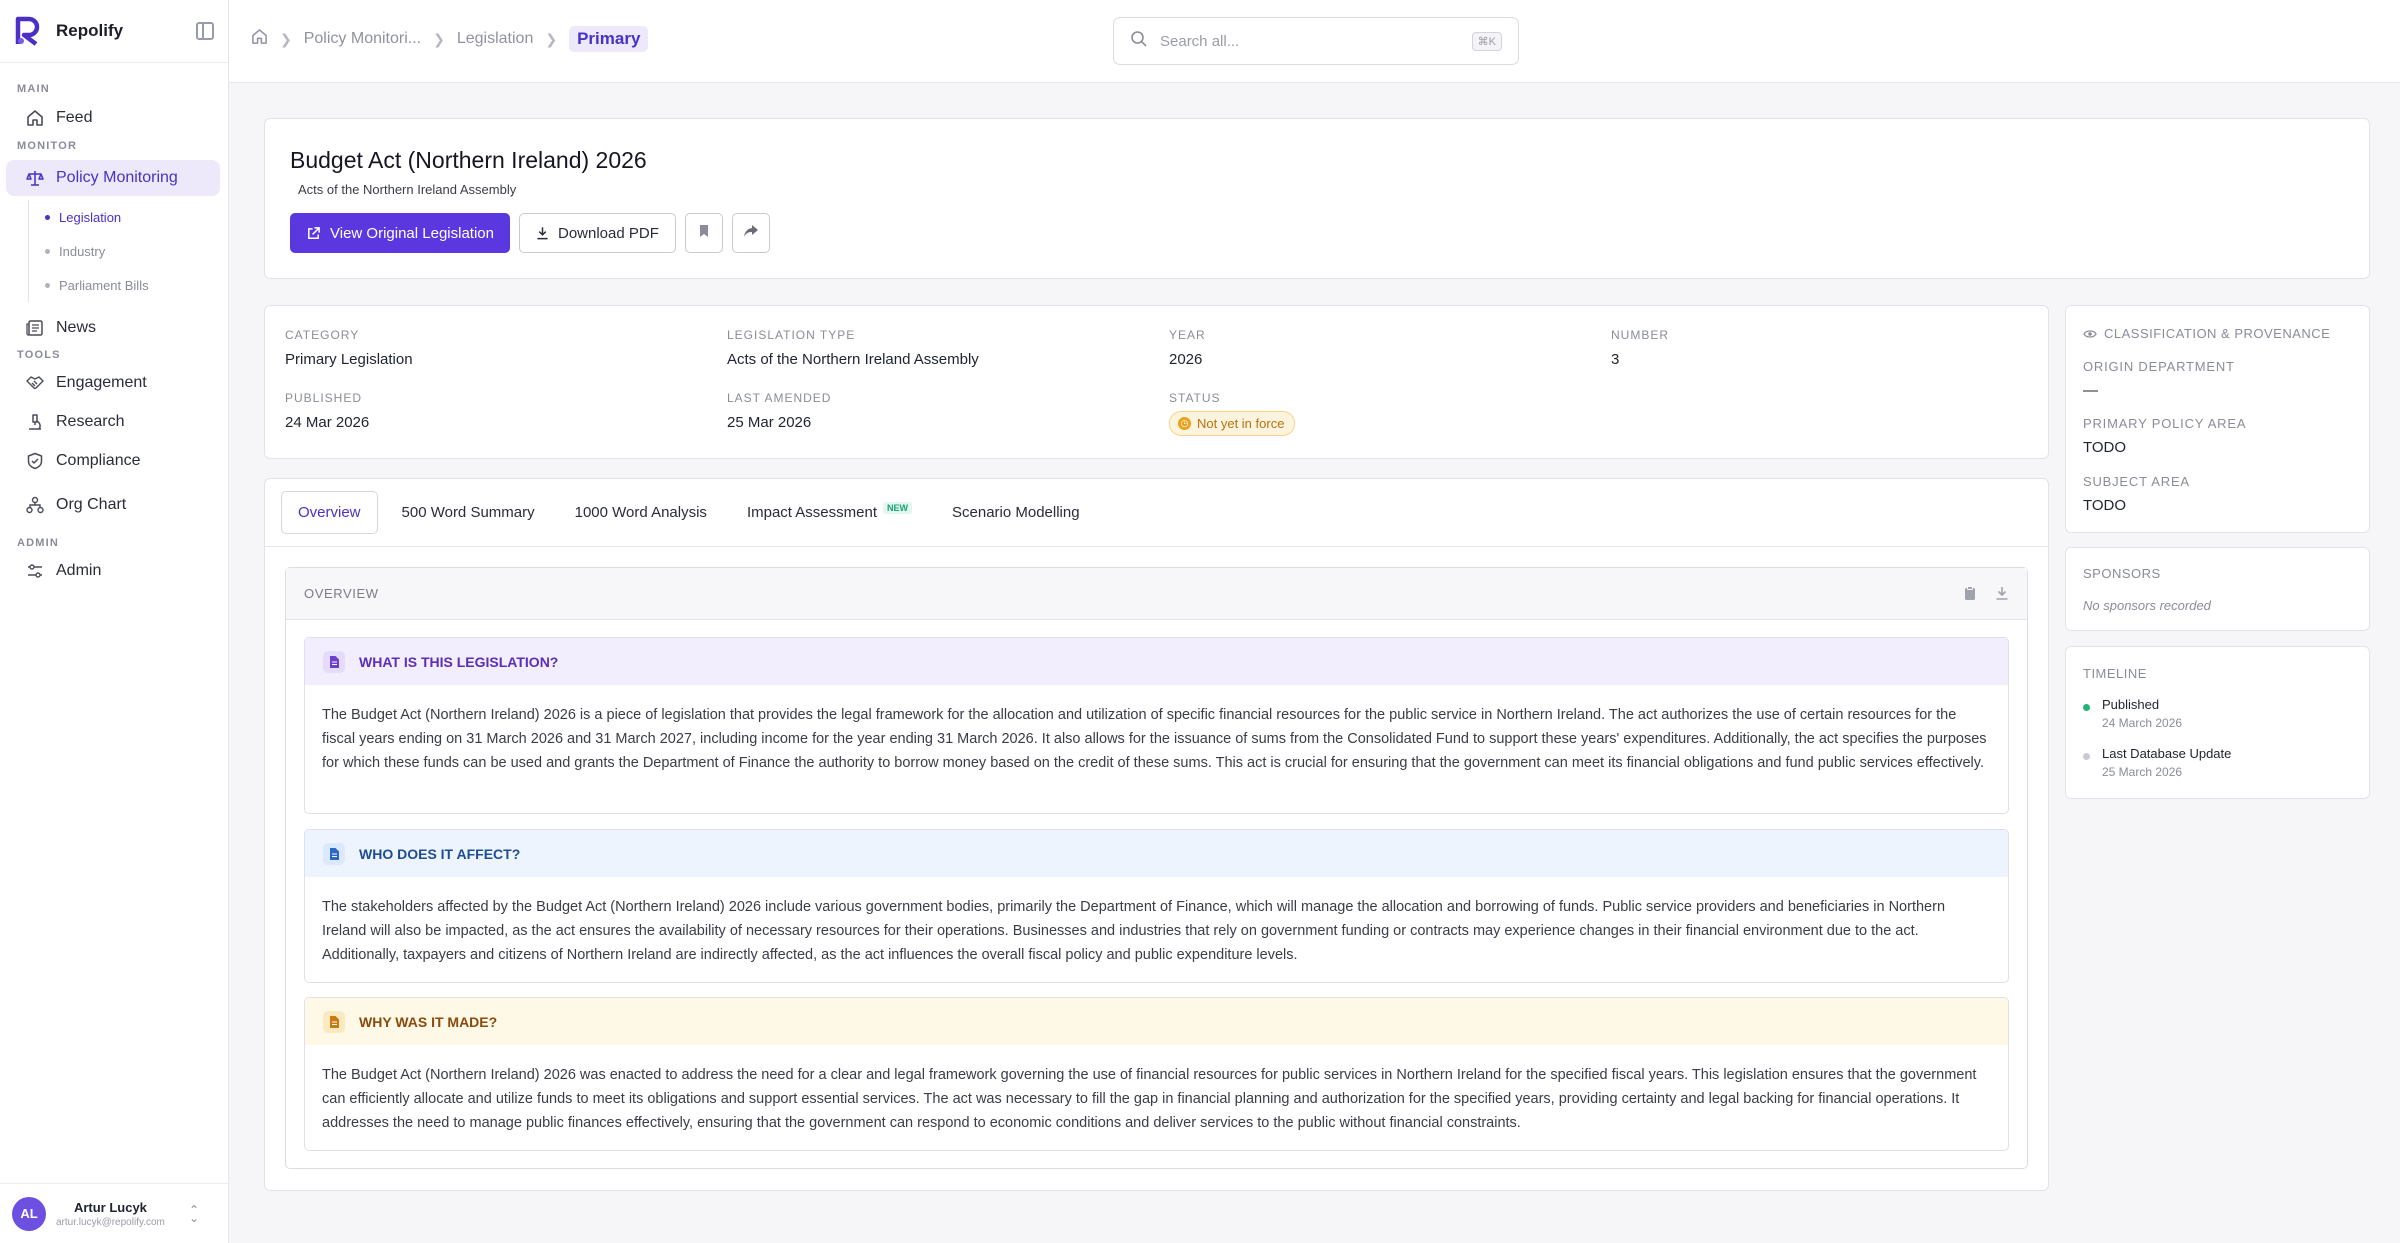  Describe the element at coordinates (79, 570) in the screenshot. I see `sidebar-item-label: Admin` at that location.